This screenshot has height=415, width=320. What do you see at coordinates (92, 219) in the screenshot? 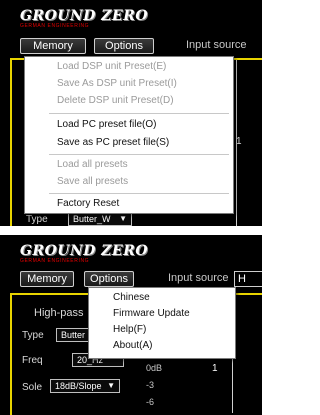
I see `type-select-value: Butter_W` at bounding box center [92, 219].